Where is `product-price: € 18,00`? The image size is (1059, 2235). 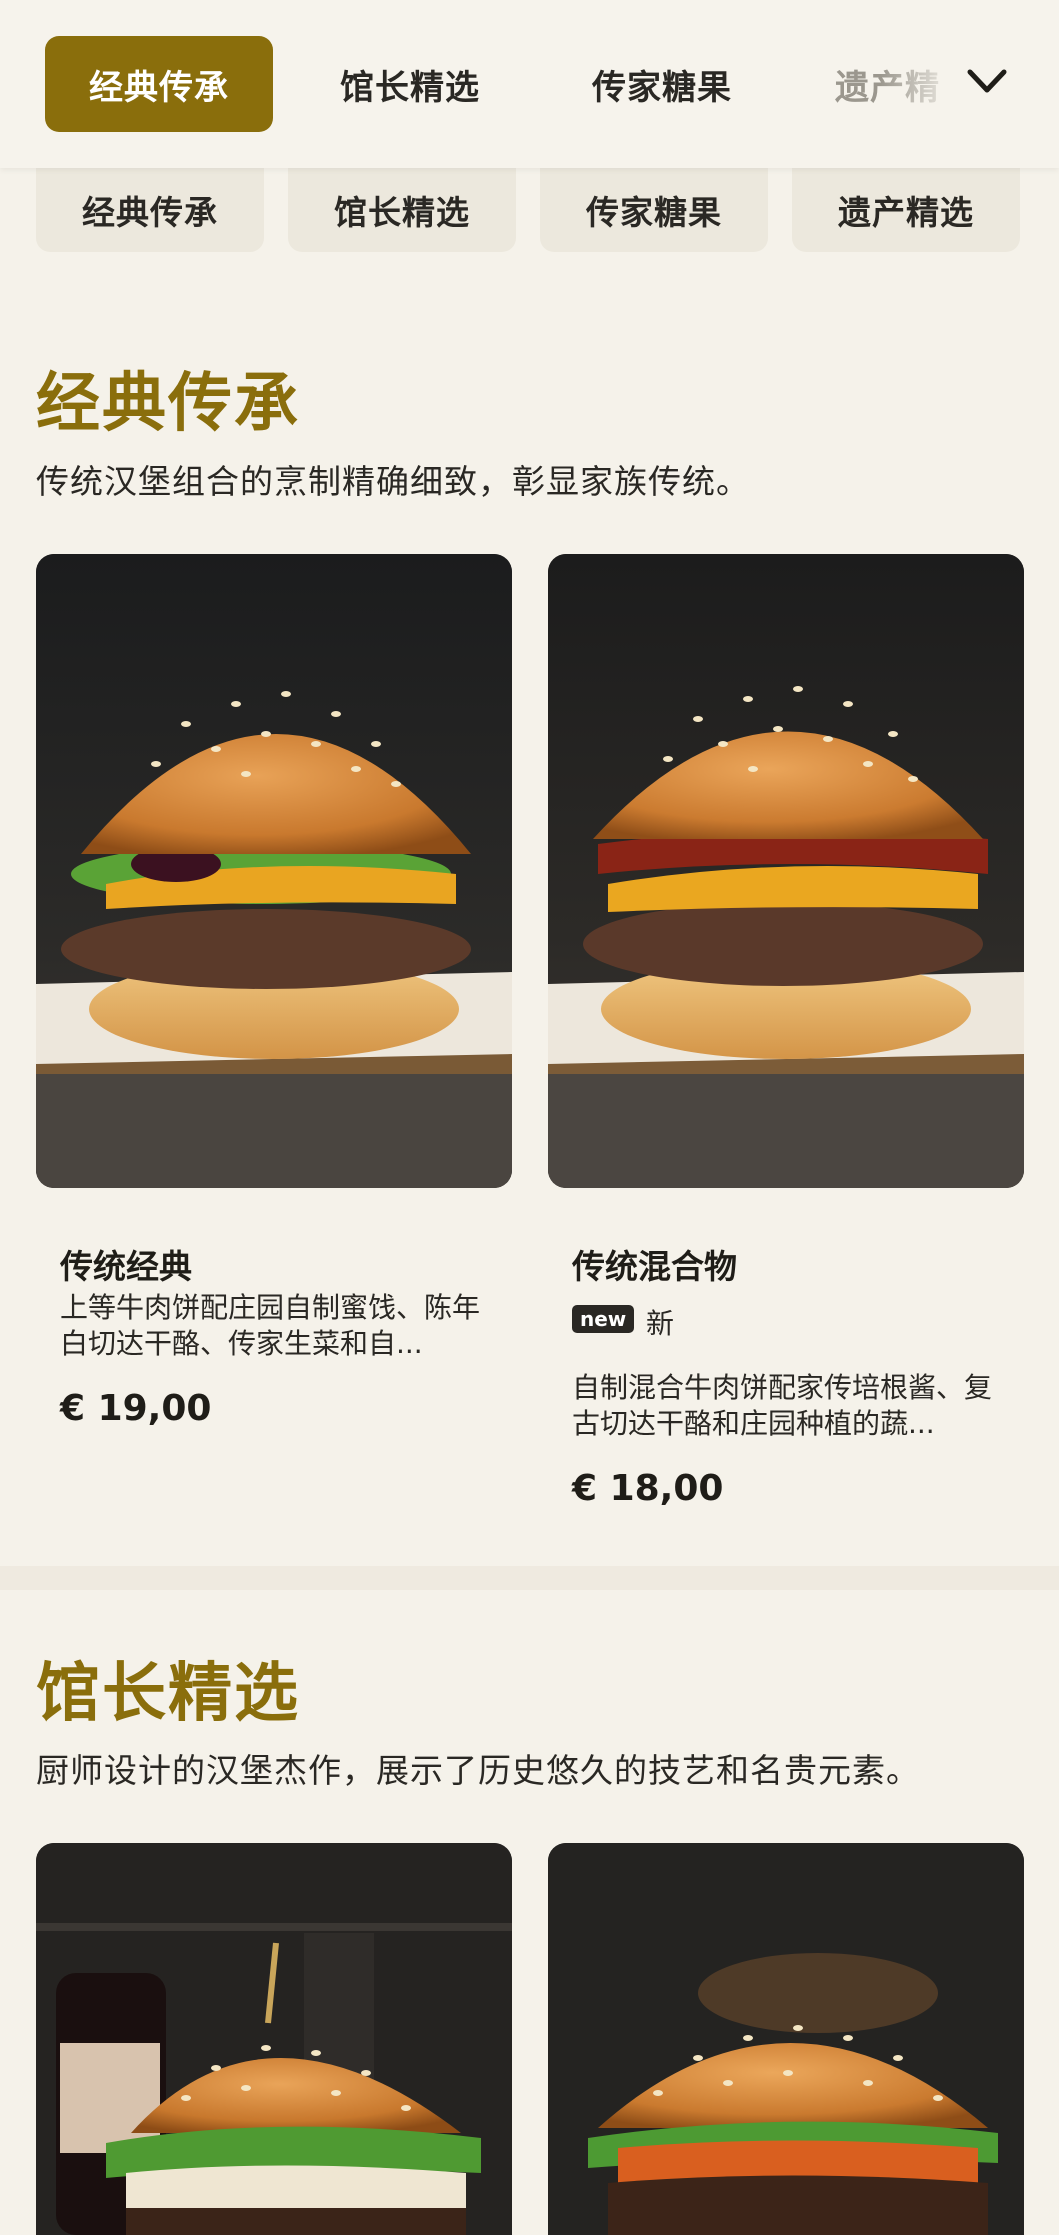 product-price: € 18,00 is located at coordinates (648, 1488).